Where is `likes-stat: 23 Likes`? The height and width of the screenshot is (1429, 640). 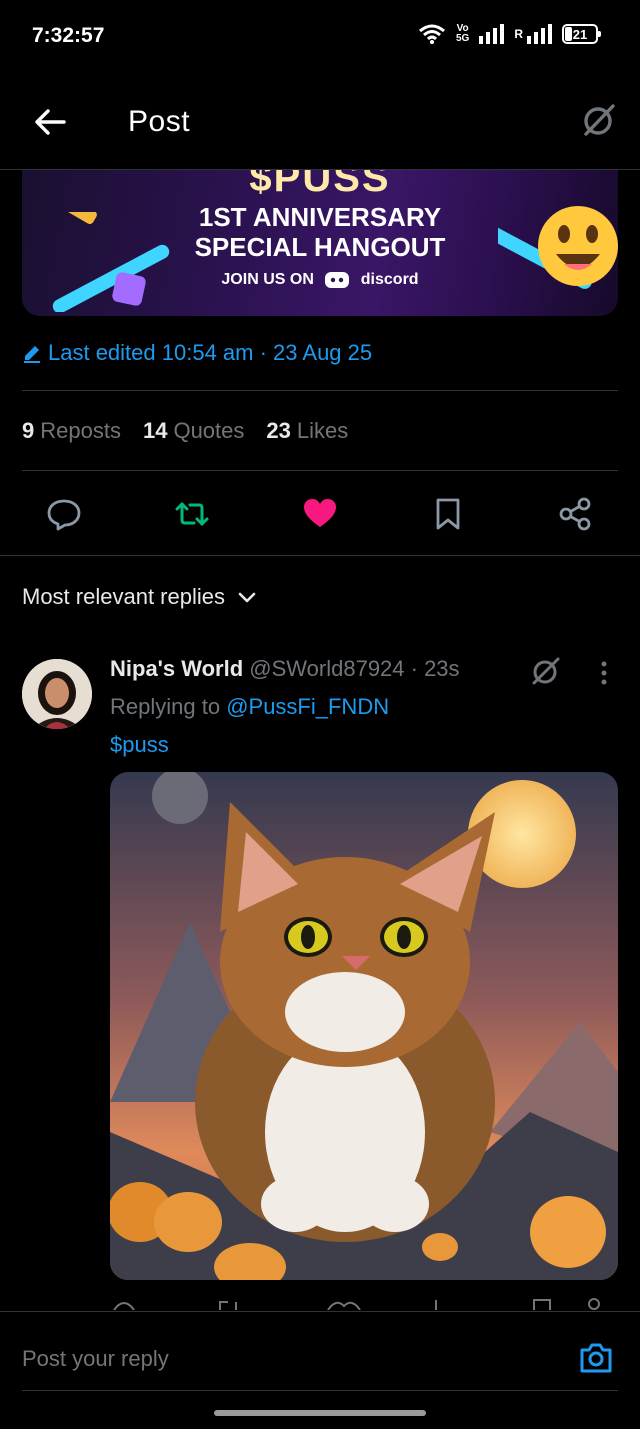 likes-stat: 23 Likes is located at coordinates (307, 431).